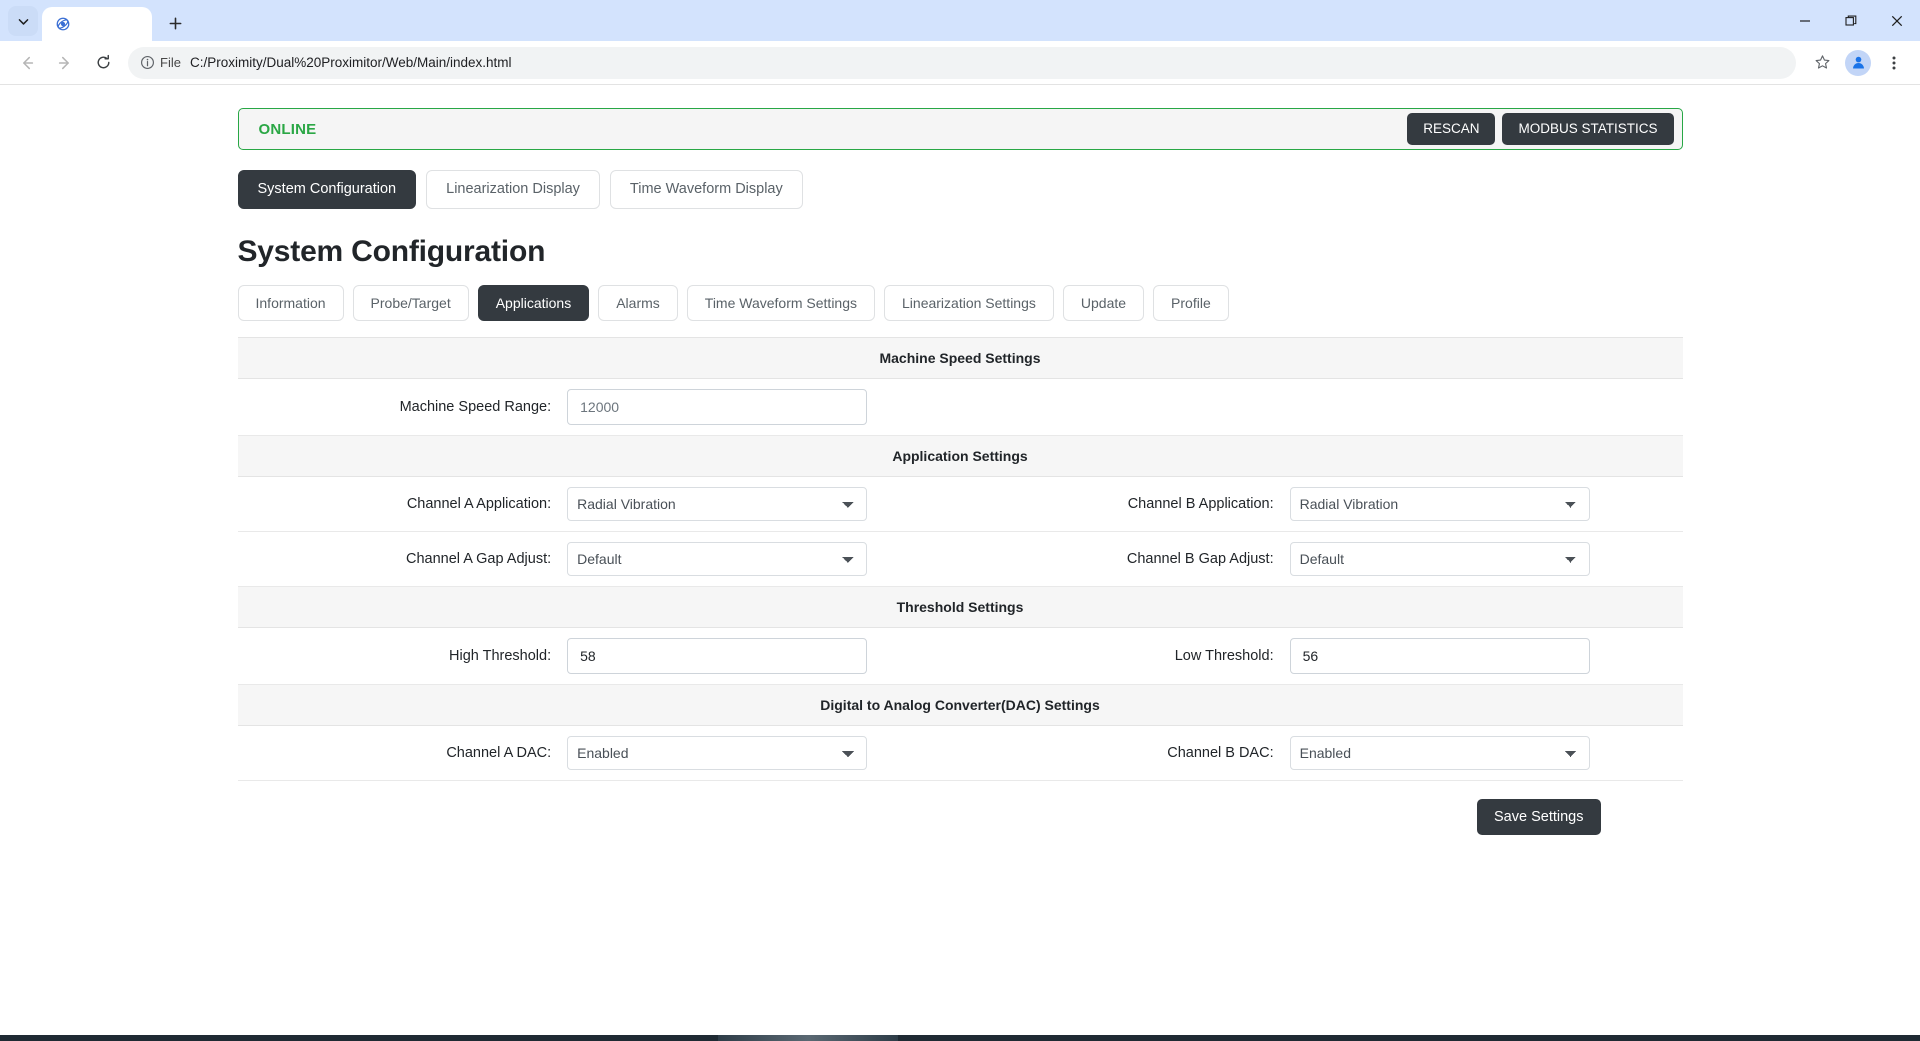  I want to click on toolbar-right-actions, so click(1858, 63).